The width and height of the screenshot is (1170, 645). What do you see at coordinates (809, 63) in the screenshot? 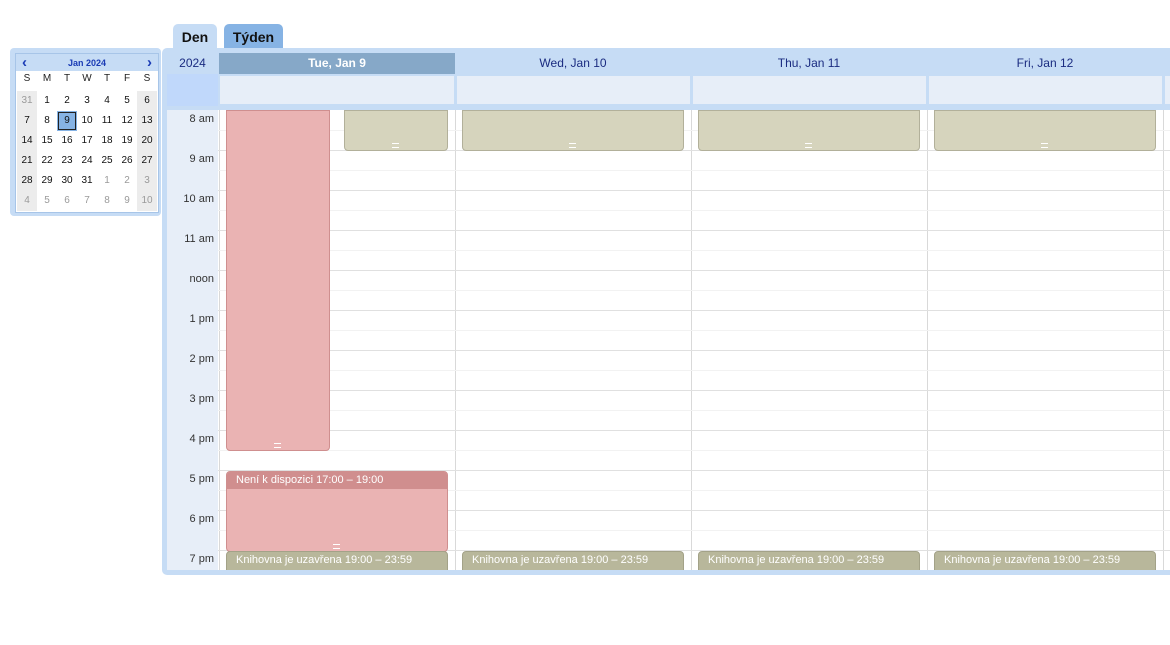
I see `day-header-thu: Thu, Jan 11` at bounding box center [809, 63].